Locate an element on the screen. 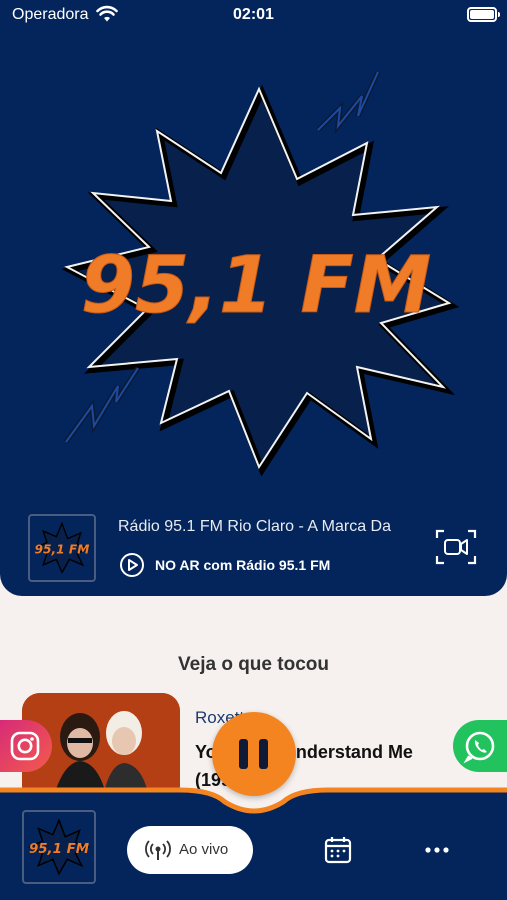 The height and width of the screenshot is (900, 507). station-thumbnail: 95,1 FM is located at coordinates (62, 548).